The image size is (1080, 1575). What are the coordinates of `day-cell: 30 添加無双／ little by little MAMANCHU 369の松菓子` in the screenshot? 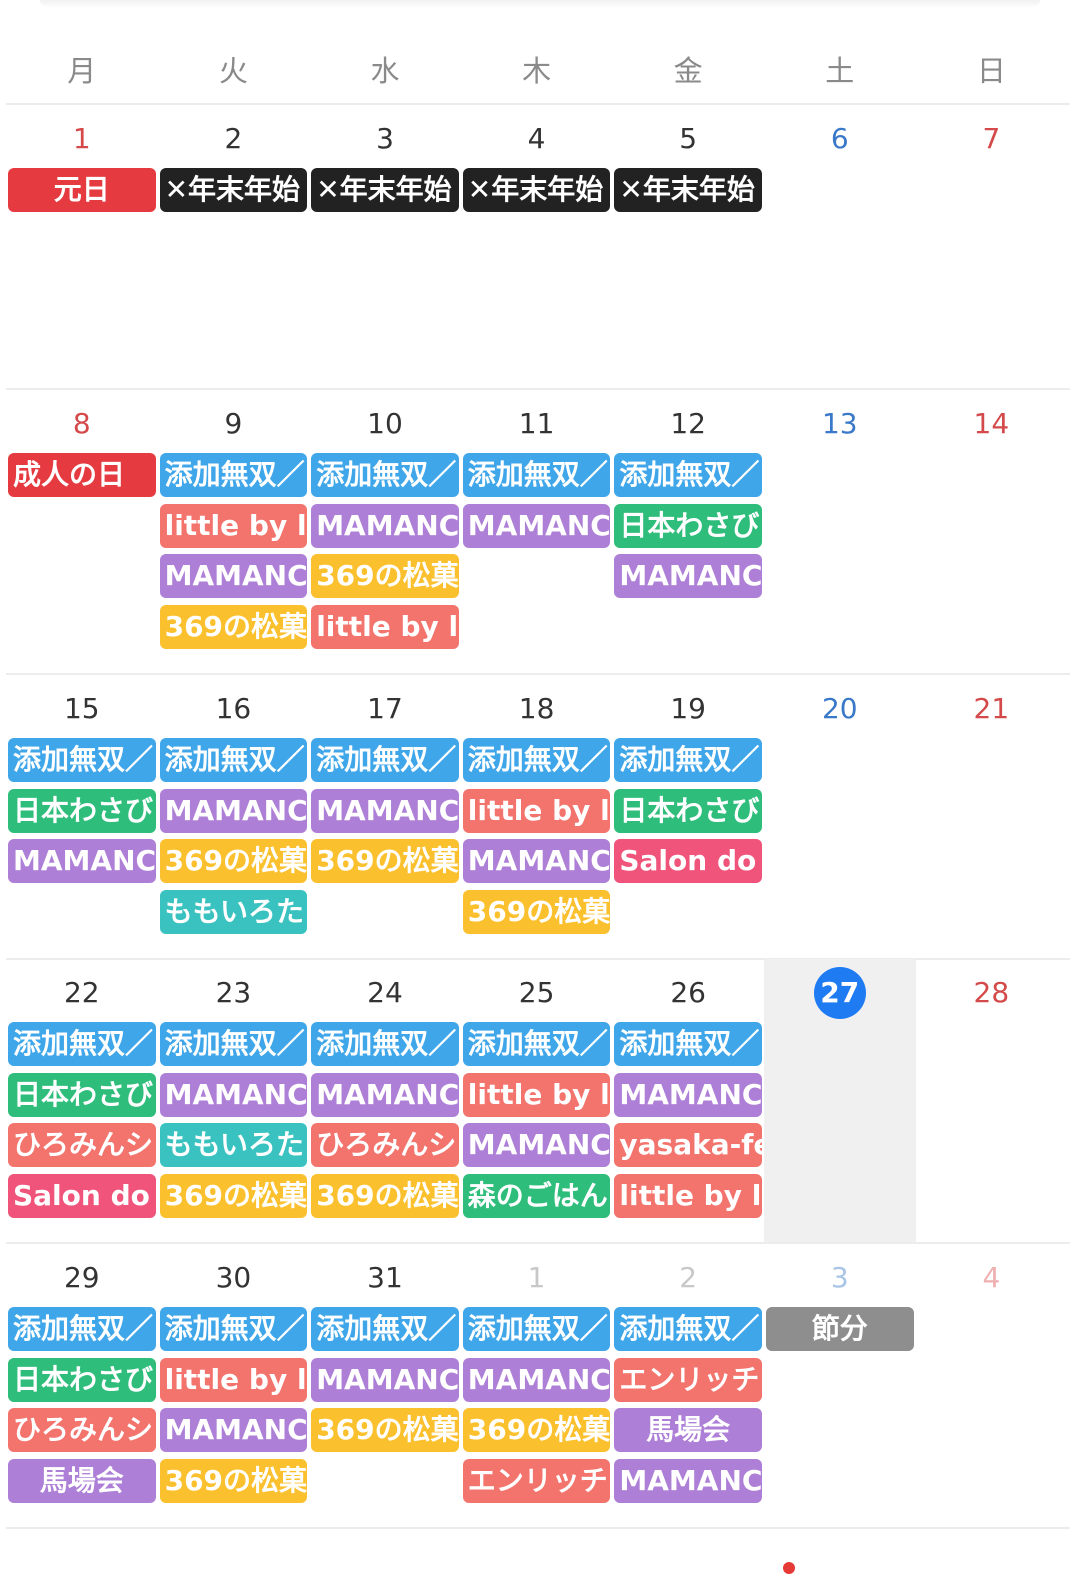 It's located at (234, 1385).